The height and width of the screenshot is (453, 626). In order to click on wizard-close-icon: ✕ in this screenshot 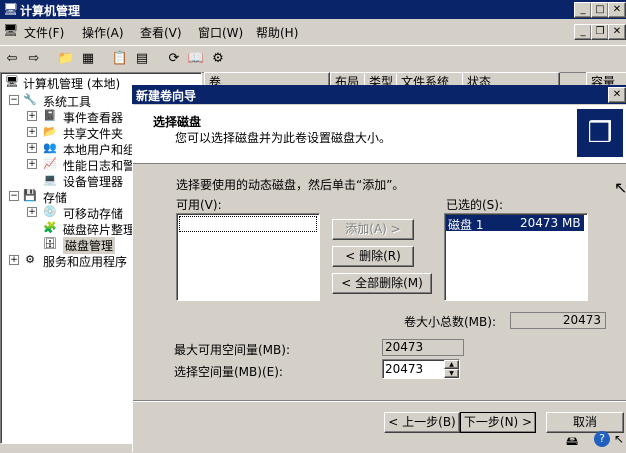, I will do `click(617, 95)`.